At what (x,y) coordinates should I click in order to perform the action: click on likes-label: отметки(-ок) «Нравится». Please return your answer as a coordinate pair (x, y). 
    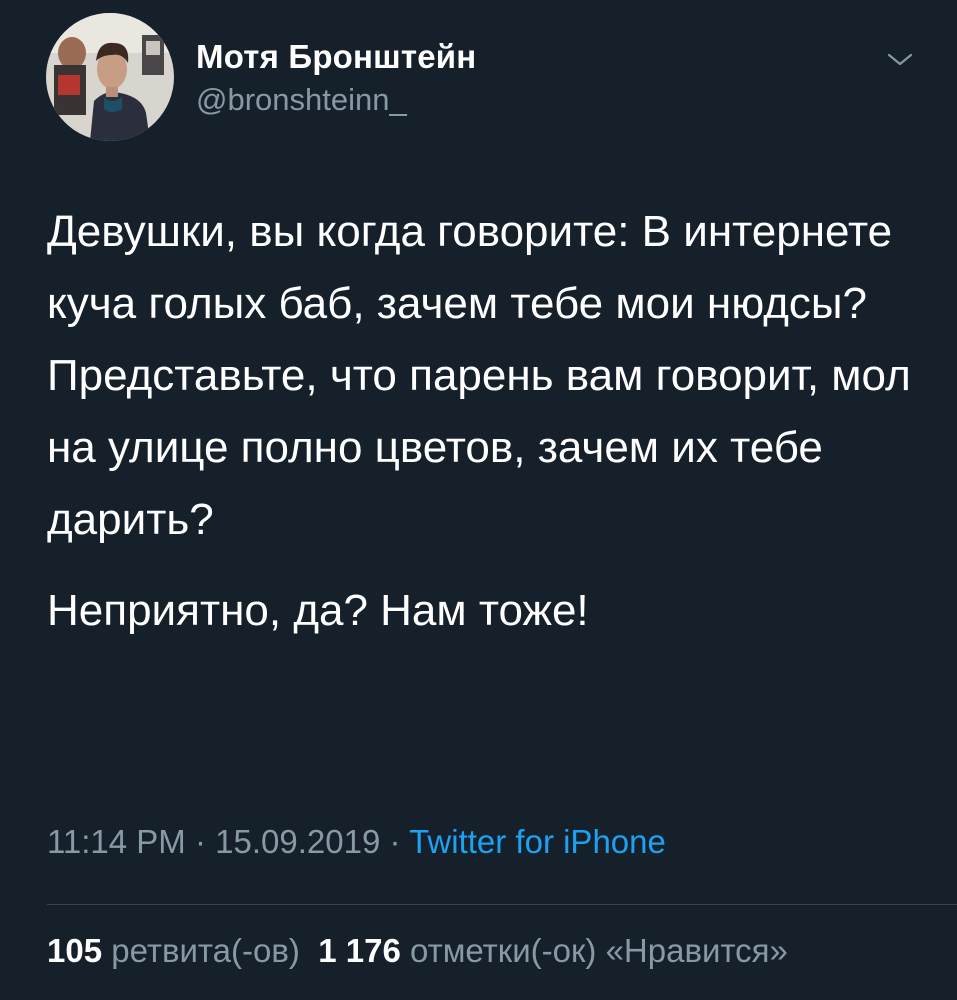
    Looking at the image, I should click on (598, 950).